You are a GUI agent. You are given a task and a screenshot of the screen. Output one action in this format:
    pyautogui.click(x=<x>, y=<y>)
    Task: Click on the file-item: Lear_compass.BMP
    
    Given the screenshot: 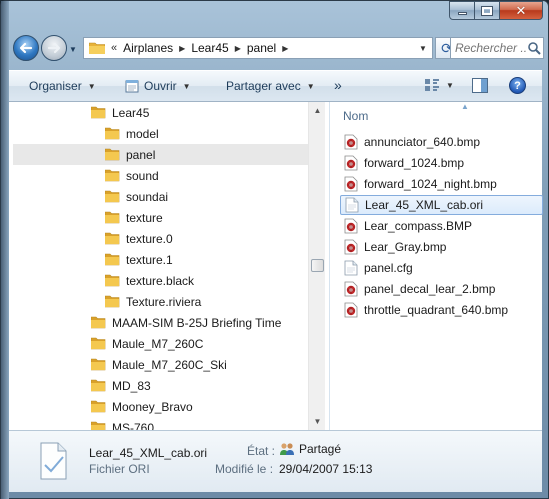 What is the action you would take?
    pyautogui.click(x=441, y=226)
    